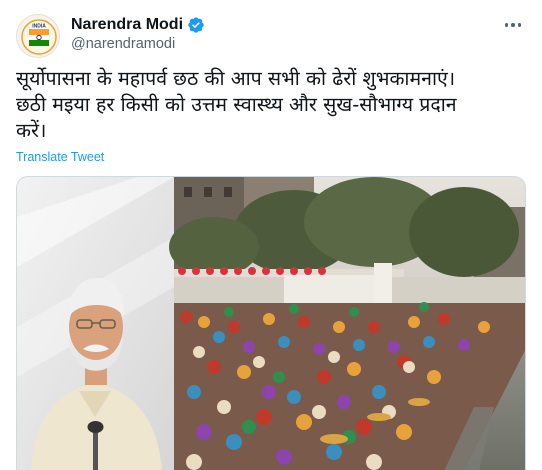  Describe the element at coordinates (127, 25) in the screenshot. I see `display-name: Narendra Modi` at that location.